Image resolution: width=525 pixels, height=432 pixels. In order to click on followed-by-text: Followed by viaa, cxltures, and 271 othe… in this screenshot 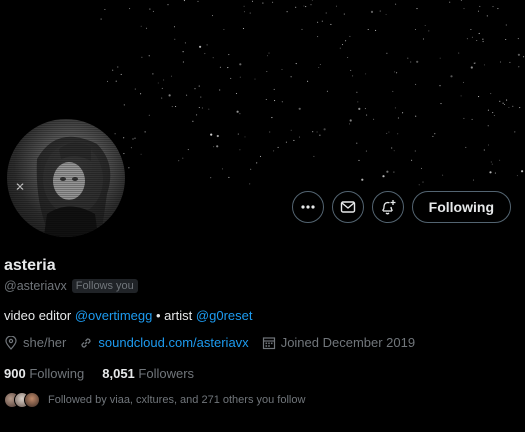, I will do `click(177, 400)`.